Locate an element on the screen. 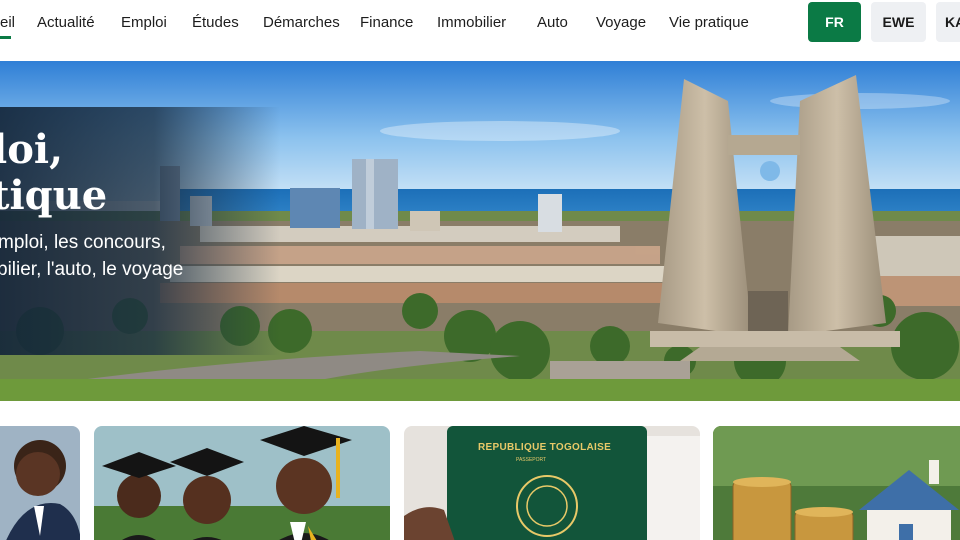 The width and height of the screenshot is (960, 540). passport-title: REPUBLIQUE TOGOLAISE is located at coordinates (545, 447).